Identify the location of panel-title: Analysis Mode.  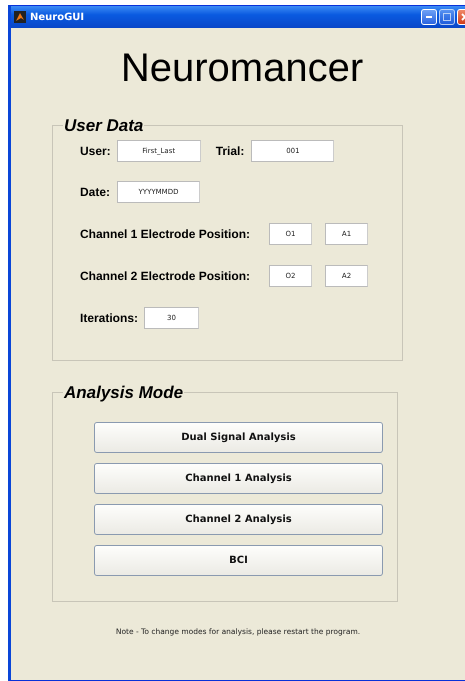
(123, 393).